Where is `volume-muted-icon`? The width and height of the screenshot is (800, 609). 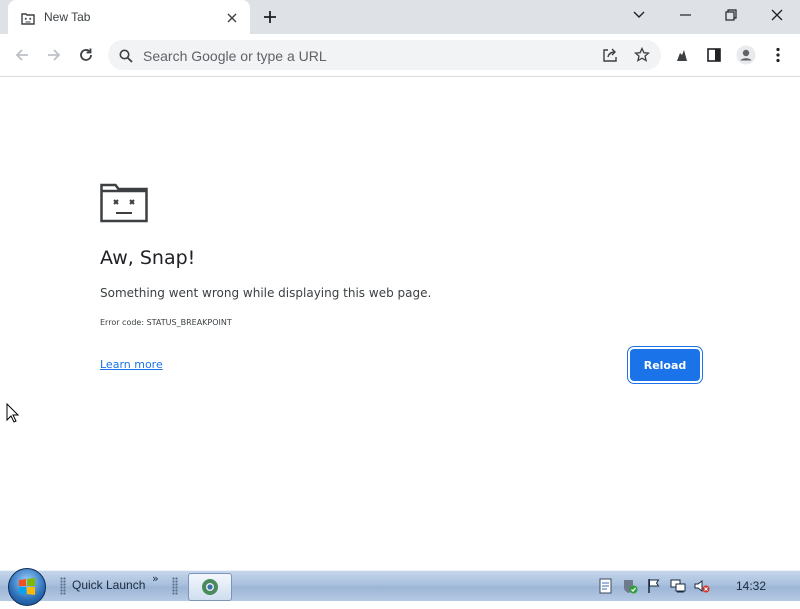 volume-muted-icon is located at coordinates (702, 586).